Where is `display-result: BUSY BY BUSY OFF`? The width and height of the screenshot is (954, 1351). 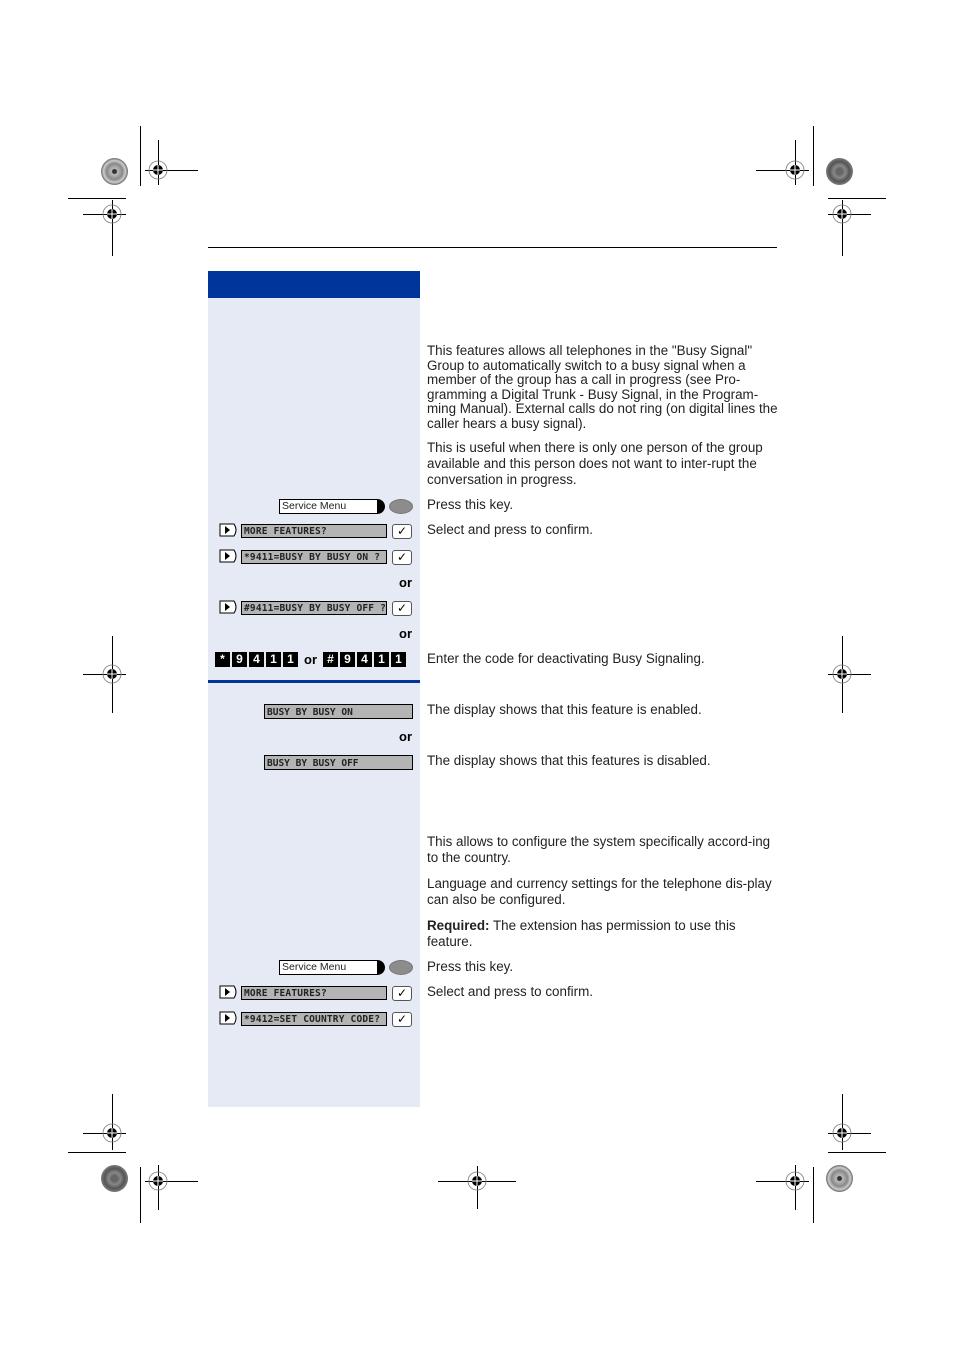
display-result: BUSY BY BUSY OFF is located at coordinates (338, 762).